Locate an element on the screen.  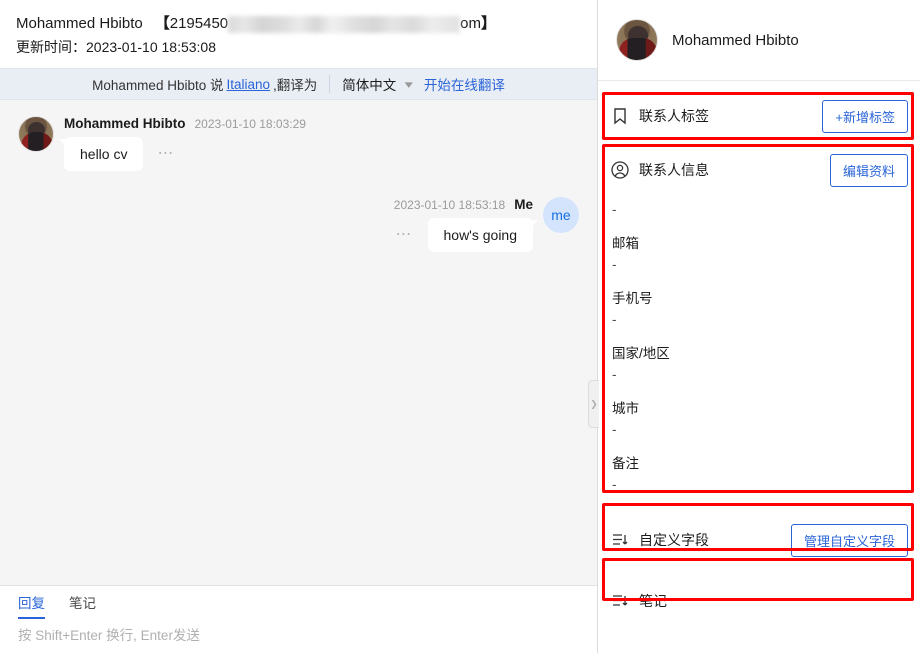
email-suffix: om is located at coordinates (470, 23).